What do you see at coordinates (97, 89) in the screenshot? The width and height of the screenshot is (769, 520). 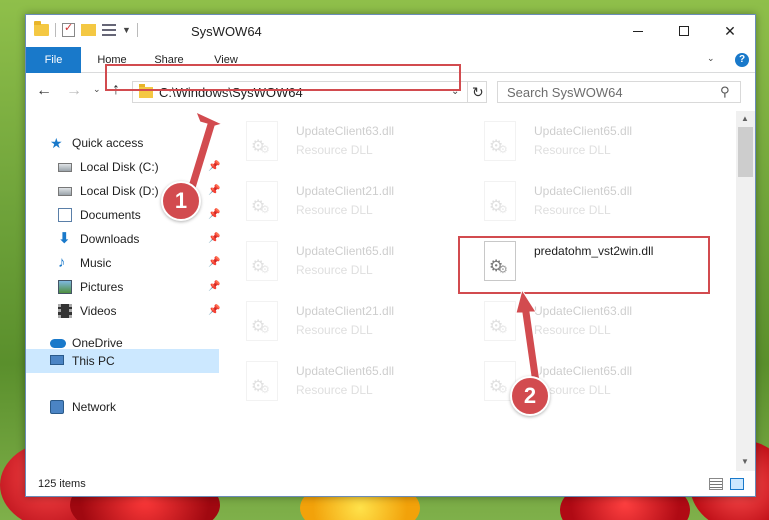 I see `recent-locations-chevron-icon: ⌄` at bounding box center [97, 89].